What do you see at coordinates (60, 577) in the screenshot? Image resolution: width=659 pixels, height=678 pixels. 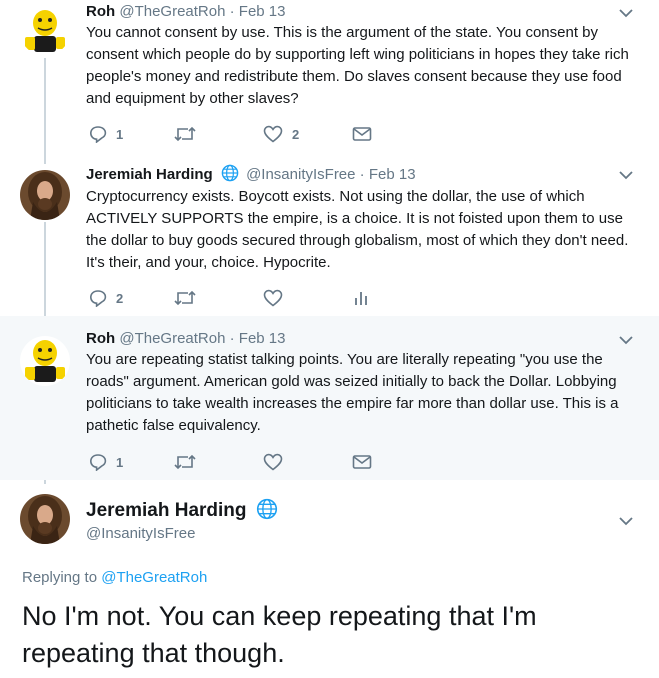 I see `replying-prefix: Replying to` at bounding box center [60, 577].